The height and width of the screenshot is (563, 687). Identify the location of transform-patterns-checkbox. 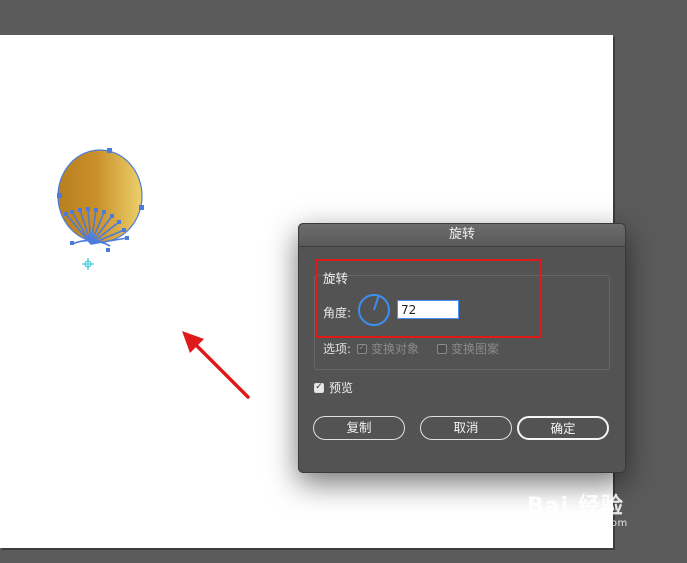
(442, 348).